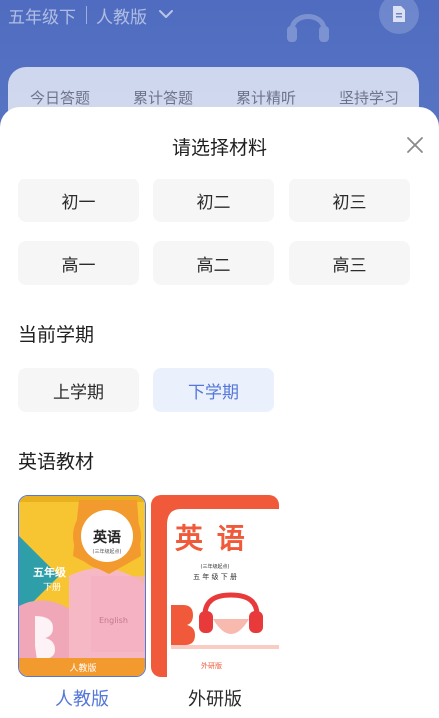 This screenshot has width=439, height=718. Describe the element at coordinates (163, 98) in the screenshot. I see `stat-total-answers: 累计答题` at that location.